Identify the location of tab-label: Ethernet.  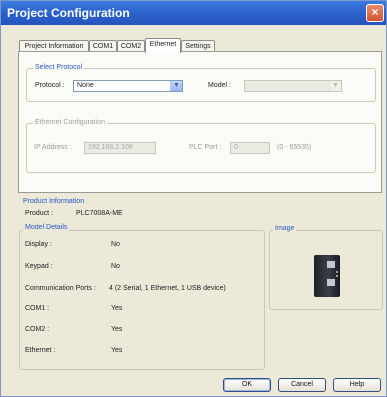
(163, 44).